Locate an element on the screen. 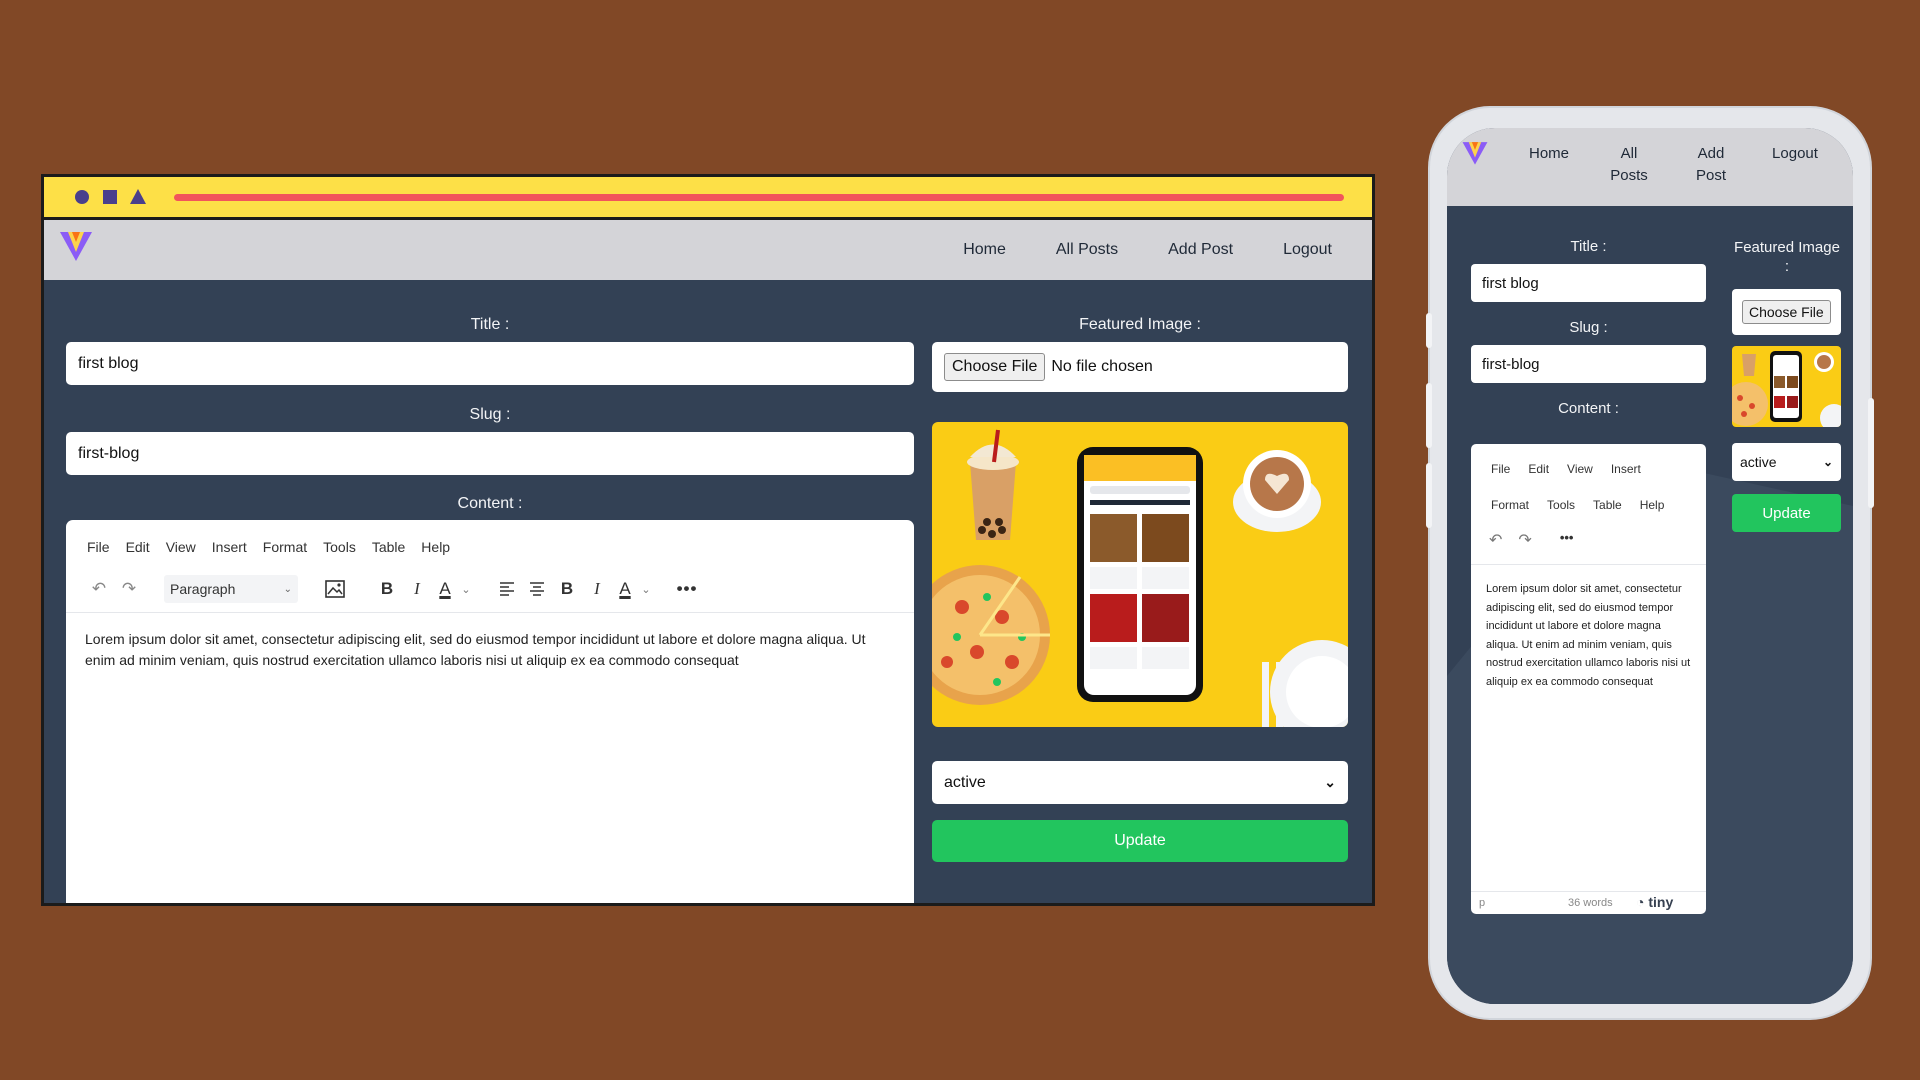 The width and height of the screenshot is (1920, 1080). align-left-icon is located at coordinates (507, 589).